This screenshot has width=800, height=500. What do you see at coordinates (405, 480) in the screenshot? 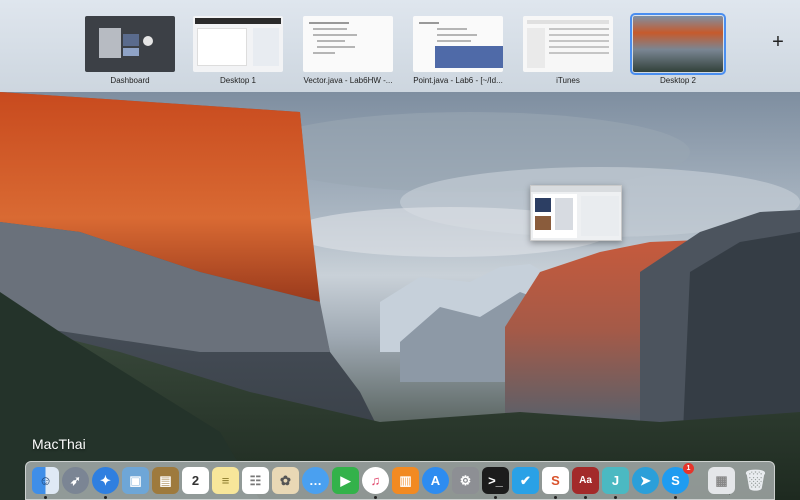
I see `ibooks-icon: ▥` at bounding box center [405, 480].